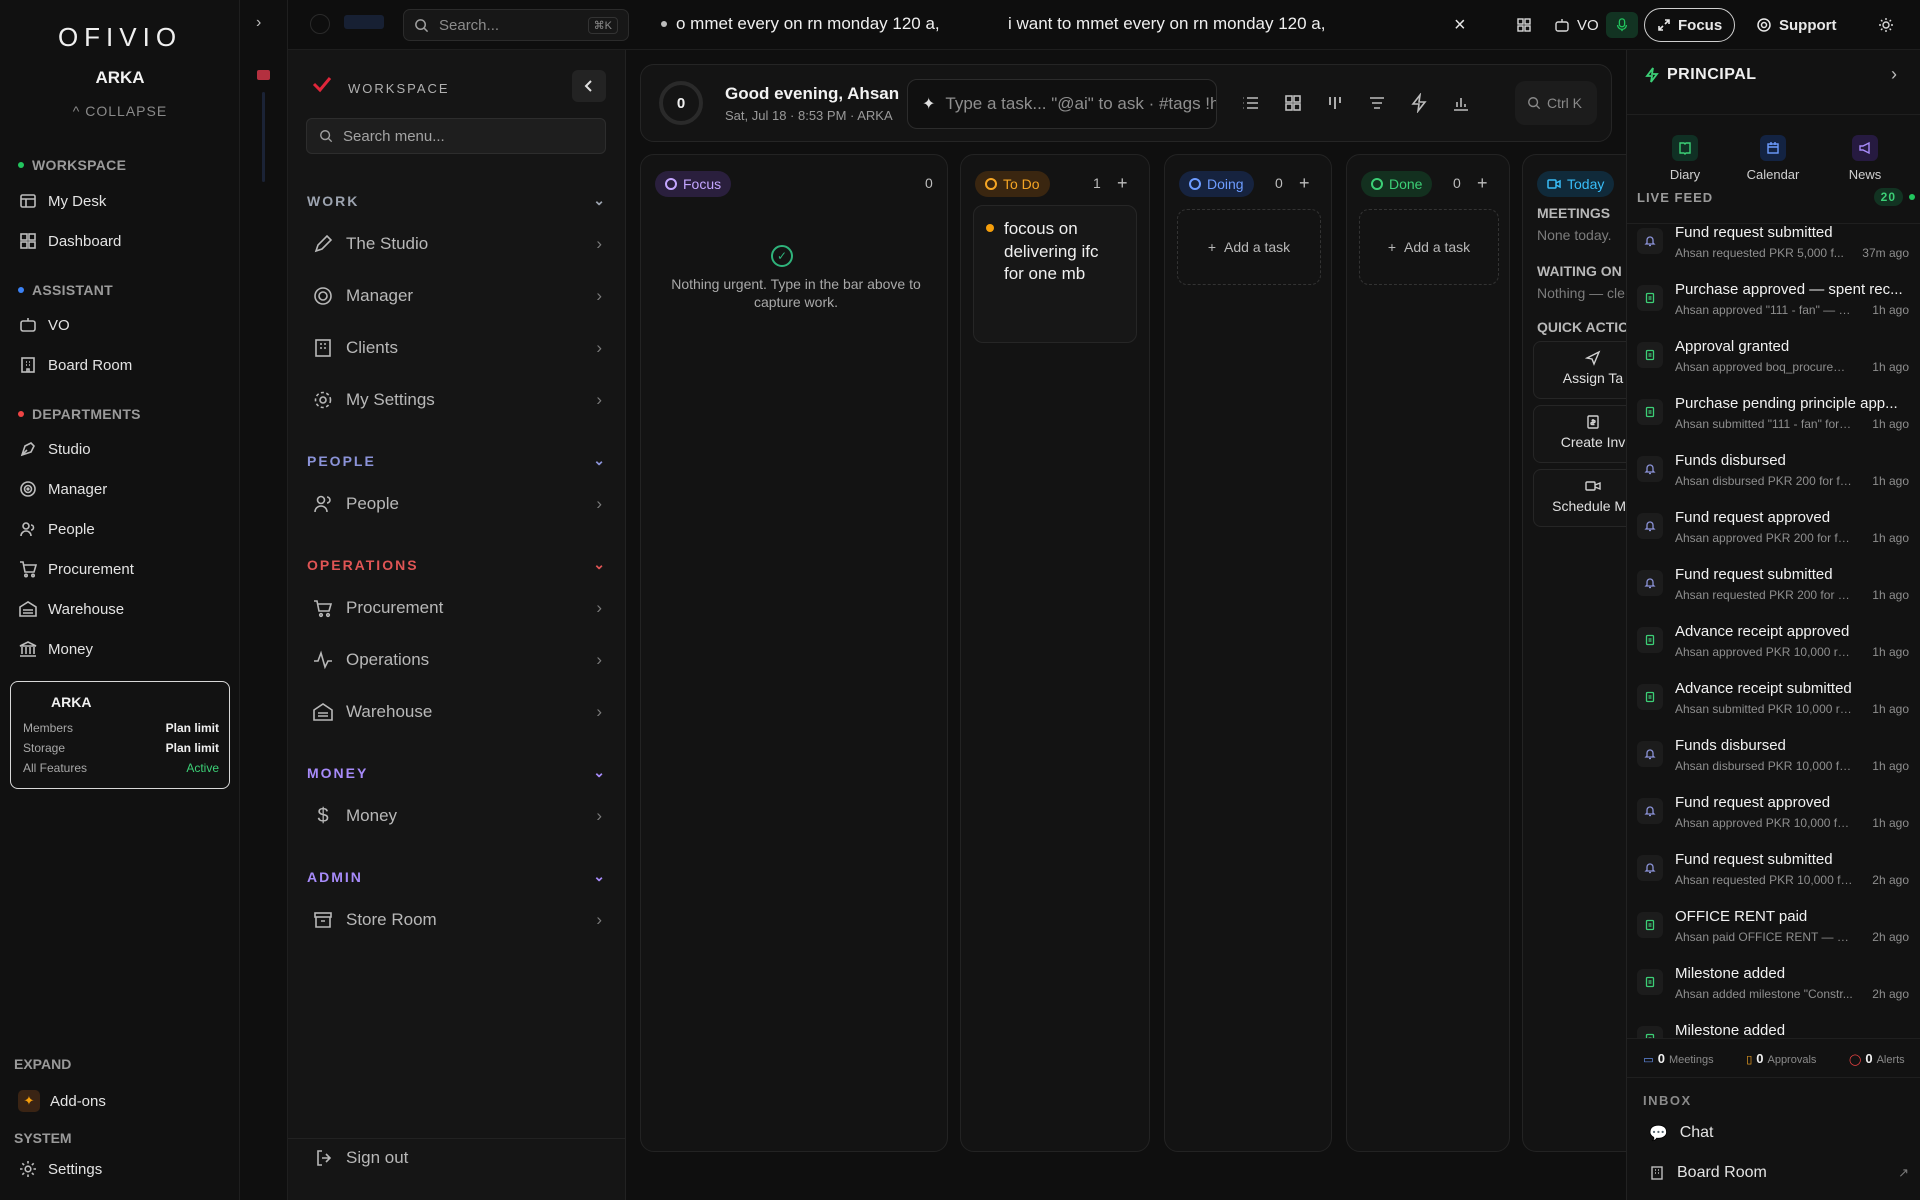 This screenshot has height=1200, width=1920. What do you see at coordinates (1576, 184) in the screenshot?
I see `today-pill: Today` at bounding box center [1576, 184].